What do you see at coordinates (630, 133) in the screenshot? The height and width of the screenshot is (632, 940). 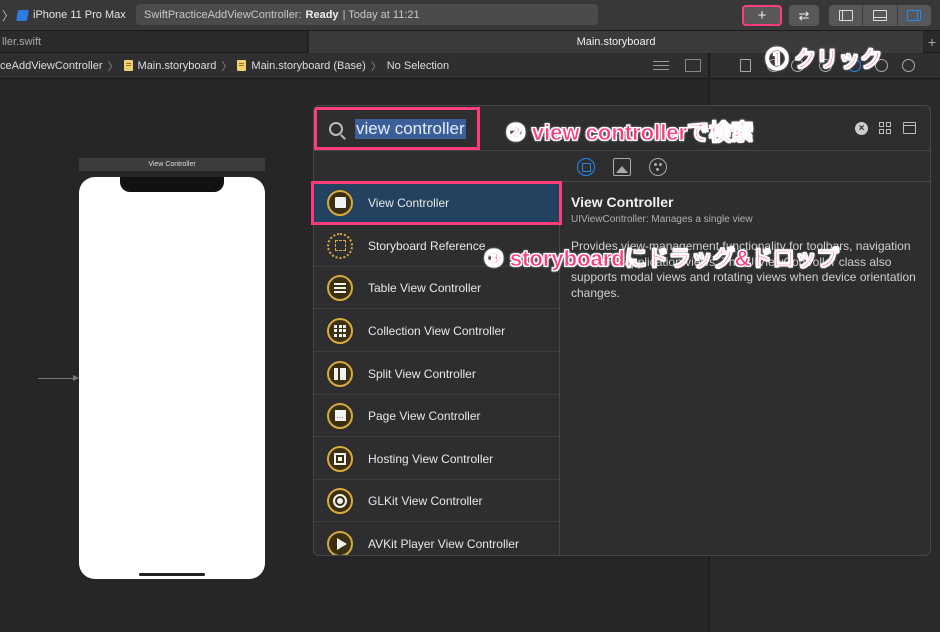 I see `annotation-step-2: ② view controllerで検索` at bounding box center [630, 133].